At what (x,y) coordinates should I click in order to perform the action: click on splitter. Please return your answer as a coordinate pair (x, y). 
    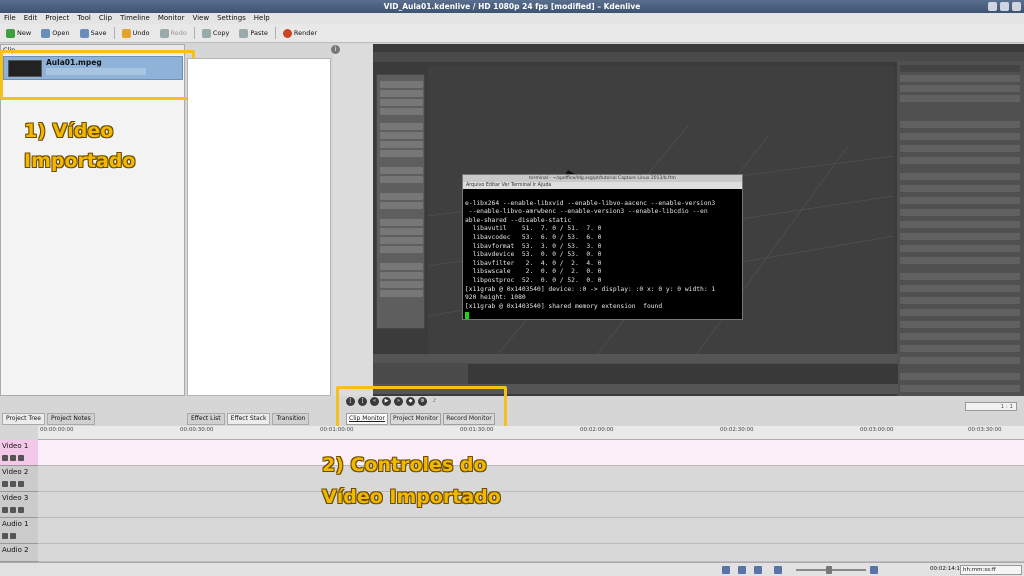
    Looking at the image, I should click on (353, 220).